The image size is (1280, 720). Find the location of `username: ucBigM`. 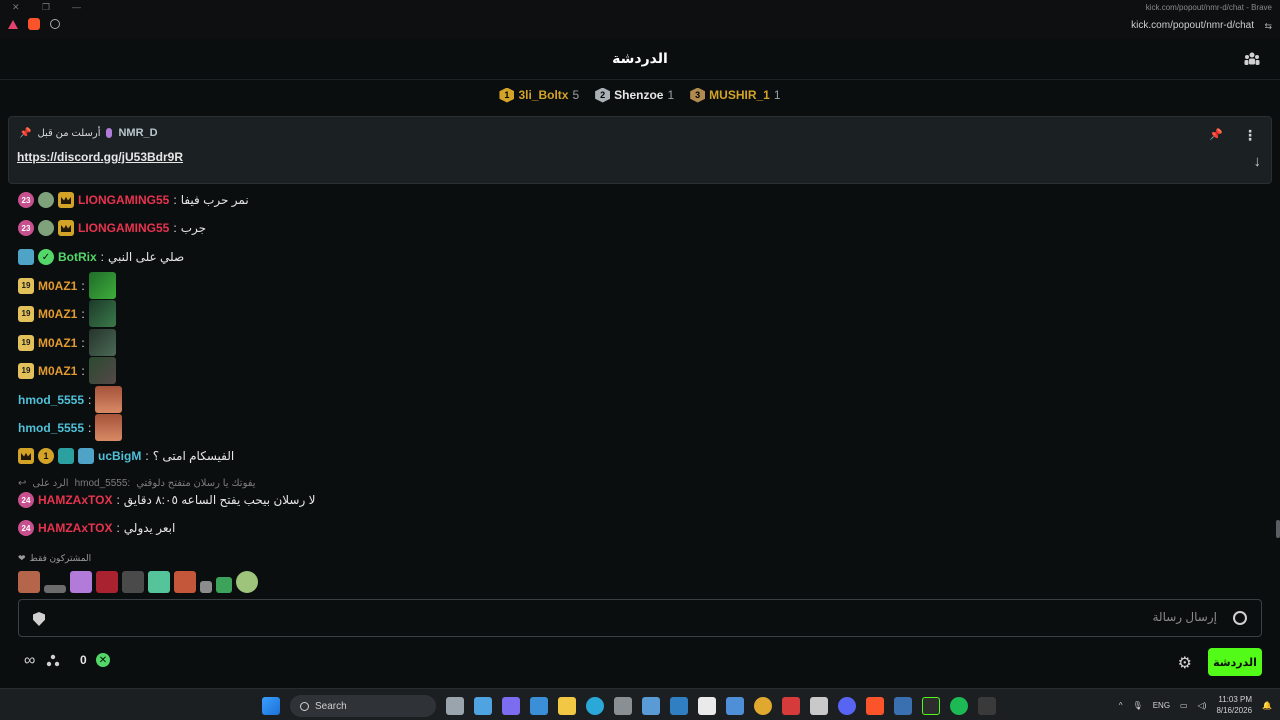

username: ucBigM is located at coordinates (119, 456).